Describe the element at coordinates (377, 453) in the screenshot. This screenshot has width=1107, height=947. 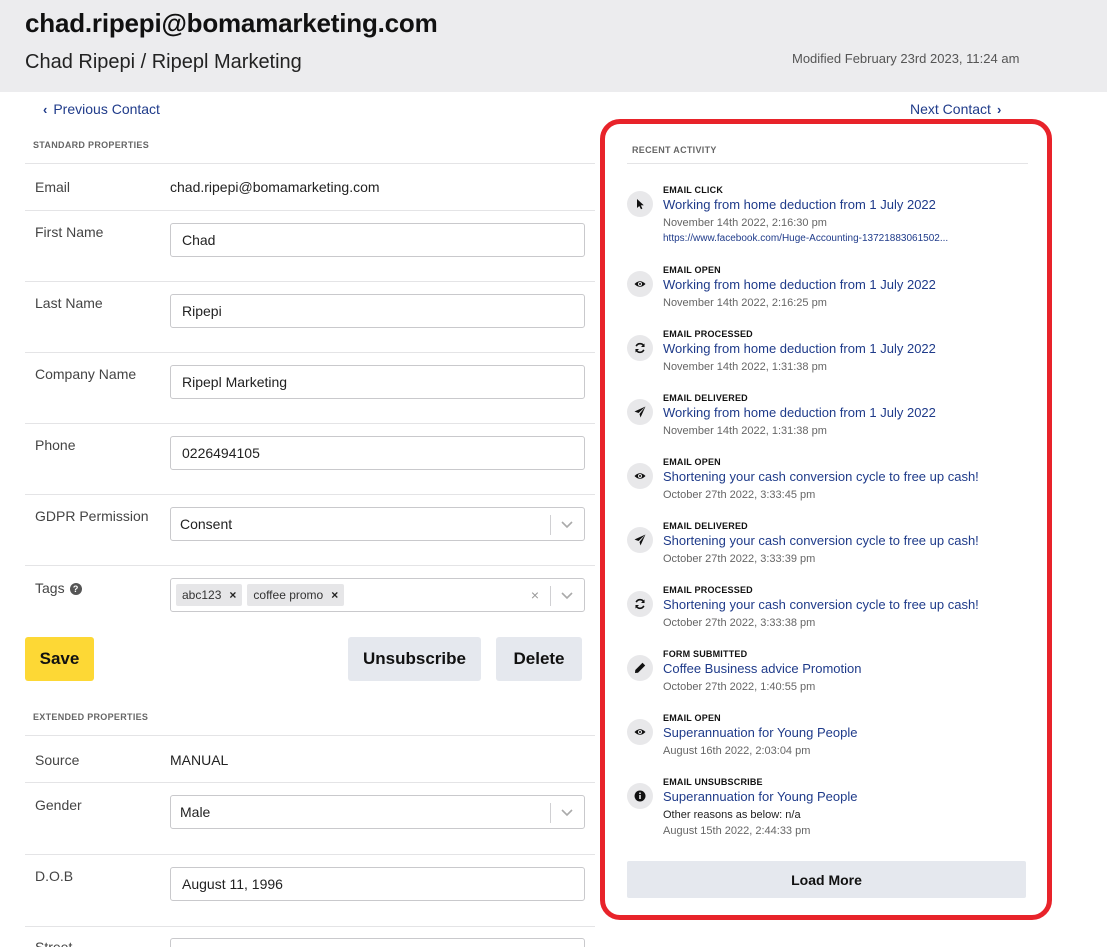
I see `phone-input: 0226494105` at that location.